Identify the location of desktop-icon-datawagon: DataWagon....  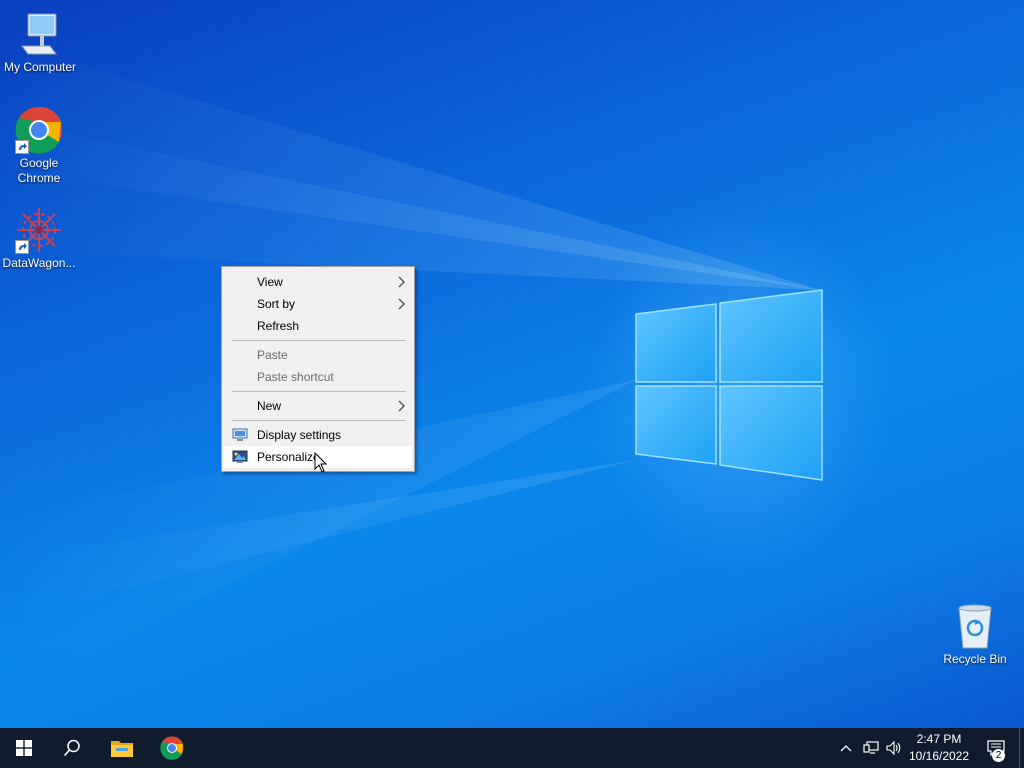
(39, 238).